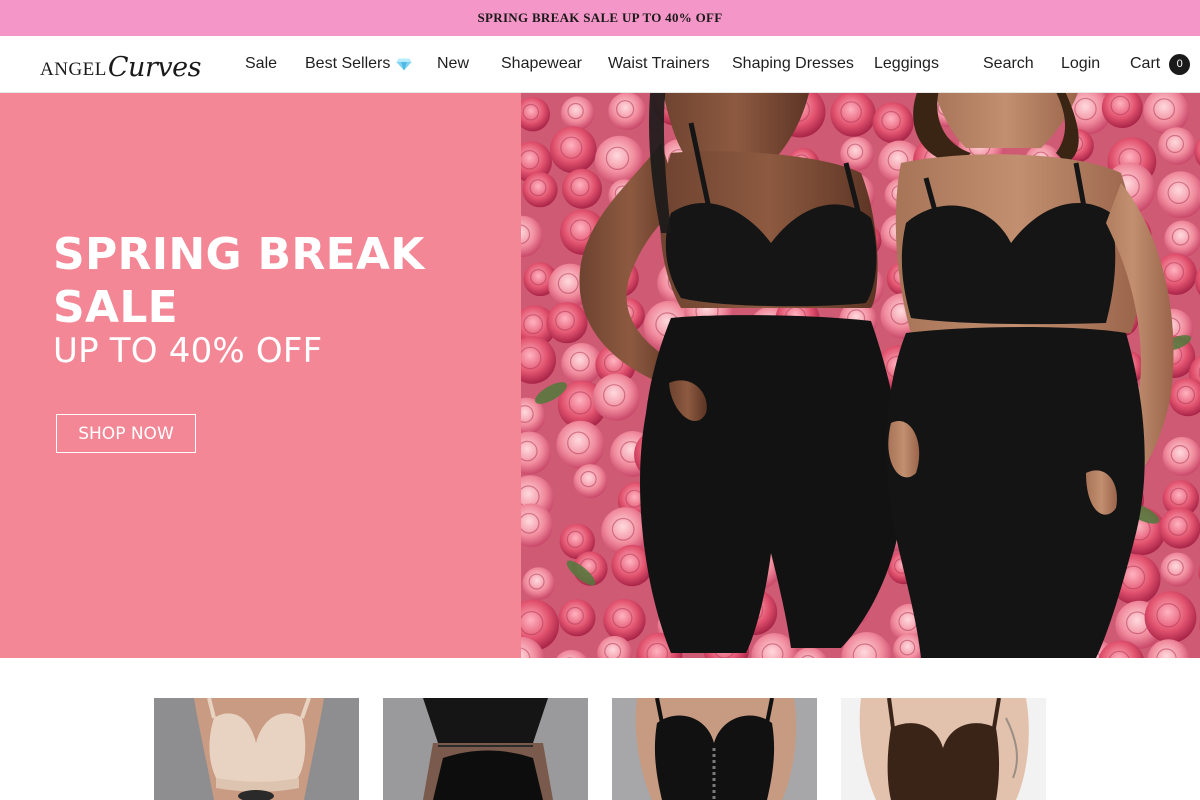  I want to click on hero-title: SPRING BREAK SALE, so click(273, 281).